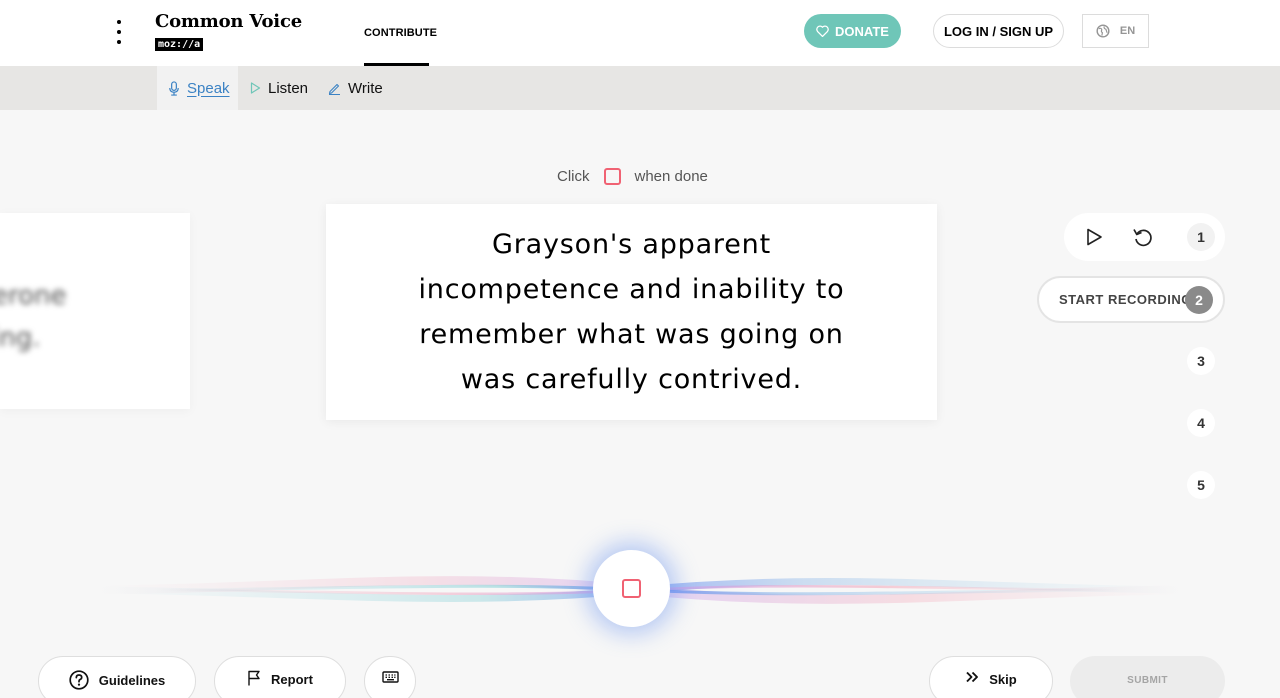  What do you see at coordinates (179, 44) in the screenshot?
I see `mozilla-logo: moz://a` at bounding box center [179, 44].